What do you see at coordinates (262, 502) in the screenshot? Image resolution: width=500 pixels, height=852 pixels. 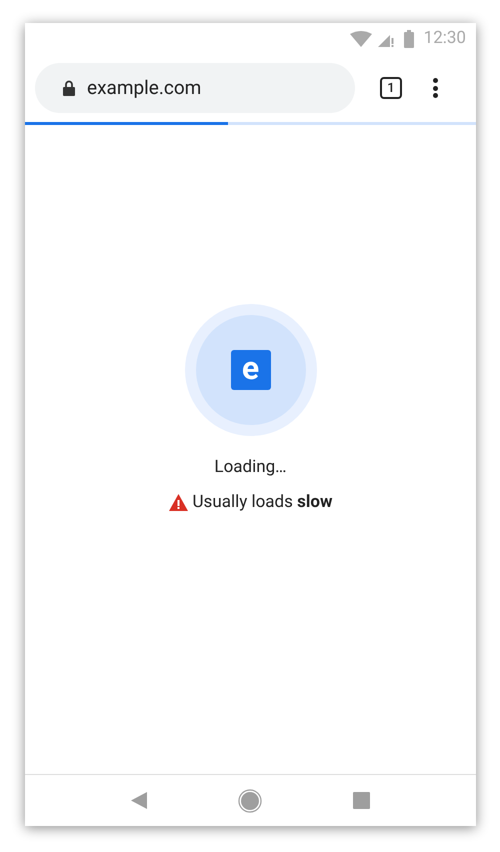 I see `warning-text: Usually loads slow` at bounding box center [262, 502].